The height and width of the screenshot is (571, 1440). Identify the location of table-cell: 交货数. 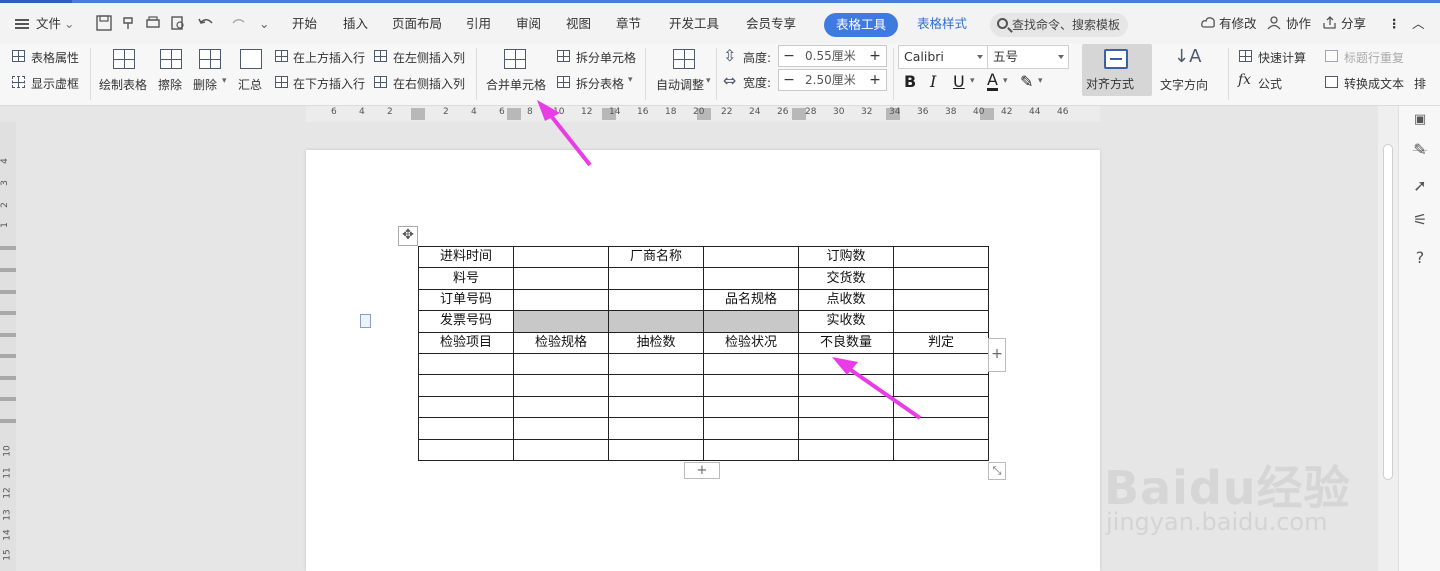
(846, 278).